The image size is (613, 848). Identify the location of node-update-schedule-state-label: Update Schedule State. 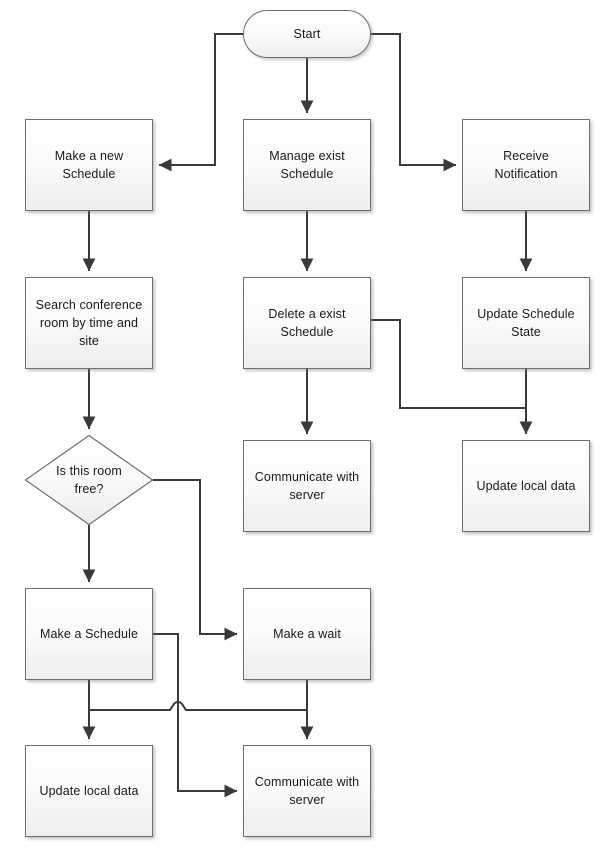
(526, 322).